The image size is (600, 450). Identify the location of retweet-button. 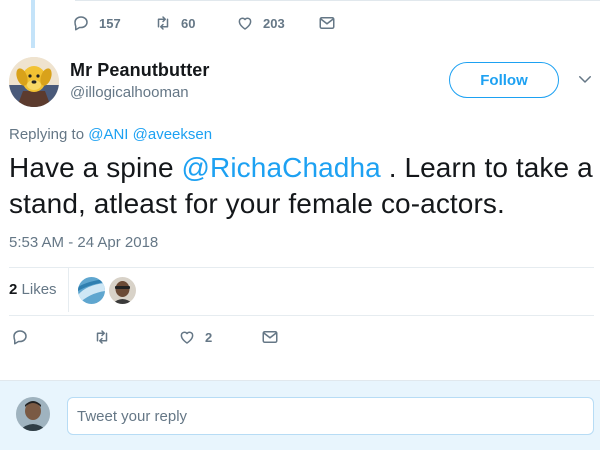
(102, 337).